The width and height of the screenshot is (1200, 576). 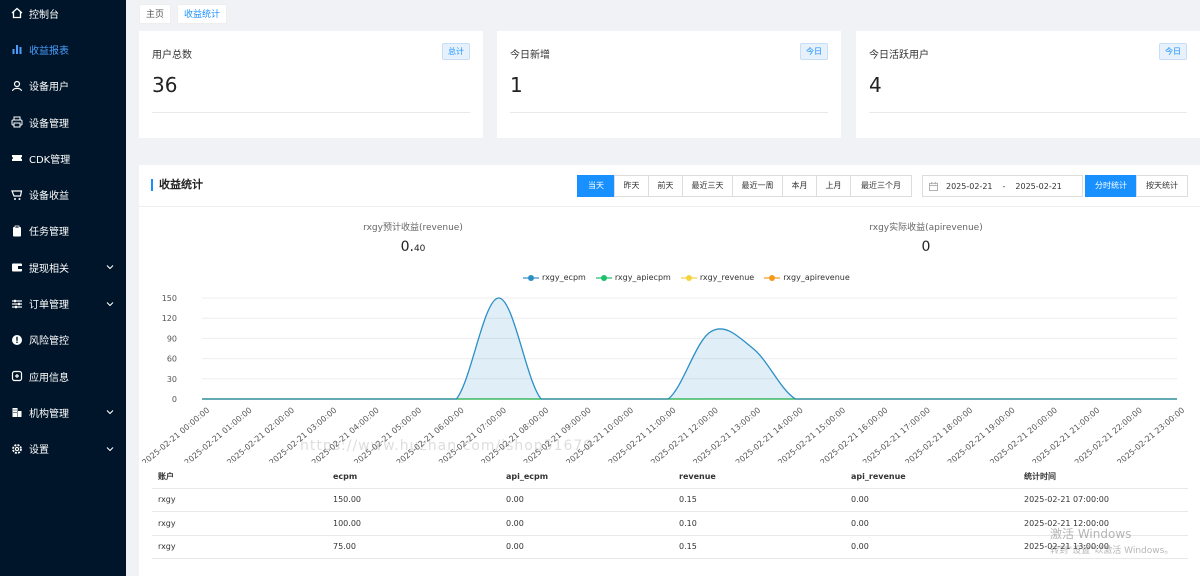 I want to click on period-tabs: 当天 昨天 前天 最近三天 最近一周 本月 上月 最近三个月, so click(x=744, y=186).